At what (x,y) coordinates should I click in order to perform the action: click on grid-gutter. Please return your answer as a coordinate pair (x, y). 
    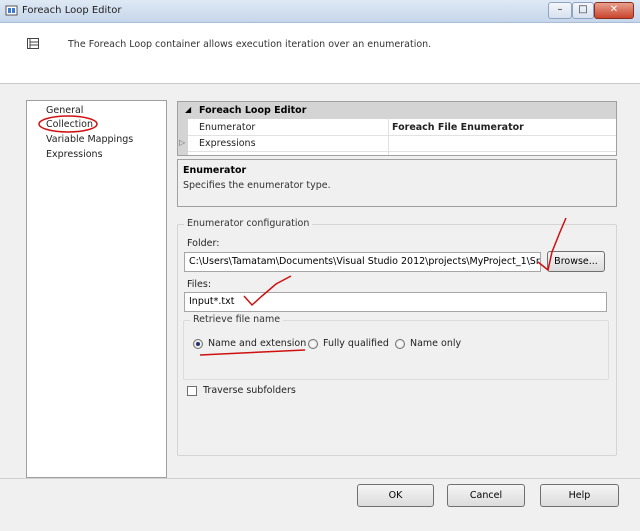
    Looking at the image, I should click on (183, 137).